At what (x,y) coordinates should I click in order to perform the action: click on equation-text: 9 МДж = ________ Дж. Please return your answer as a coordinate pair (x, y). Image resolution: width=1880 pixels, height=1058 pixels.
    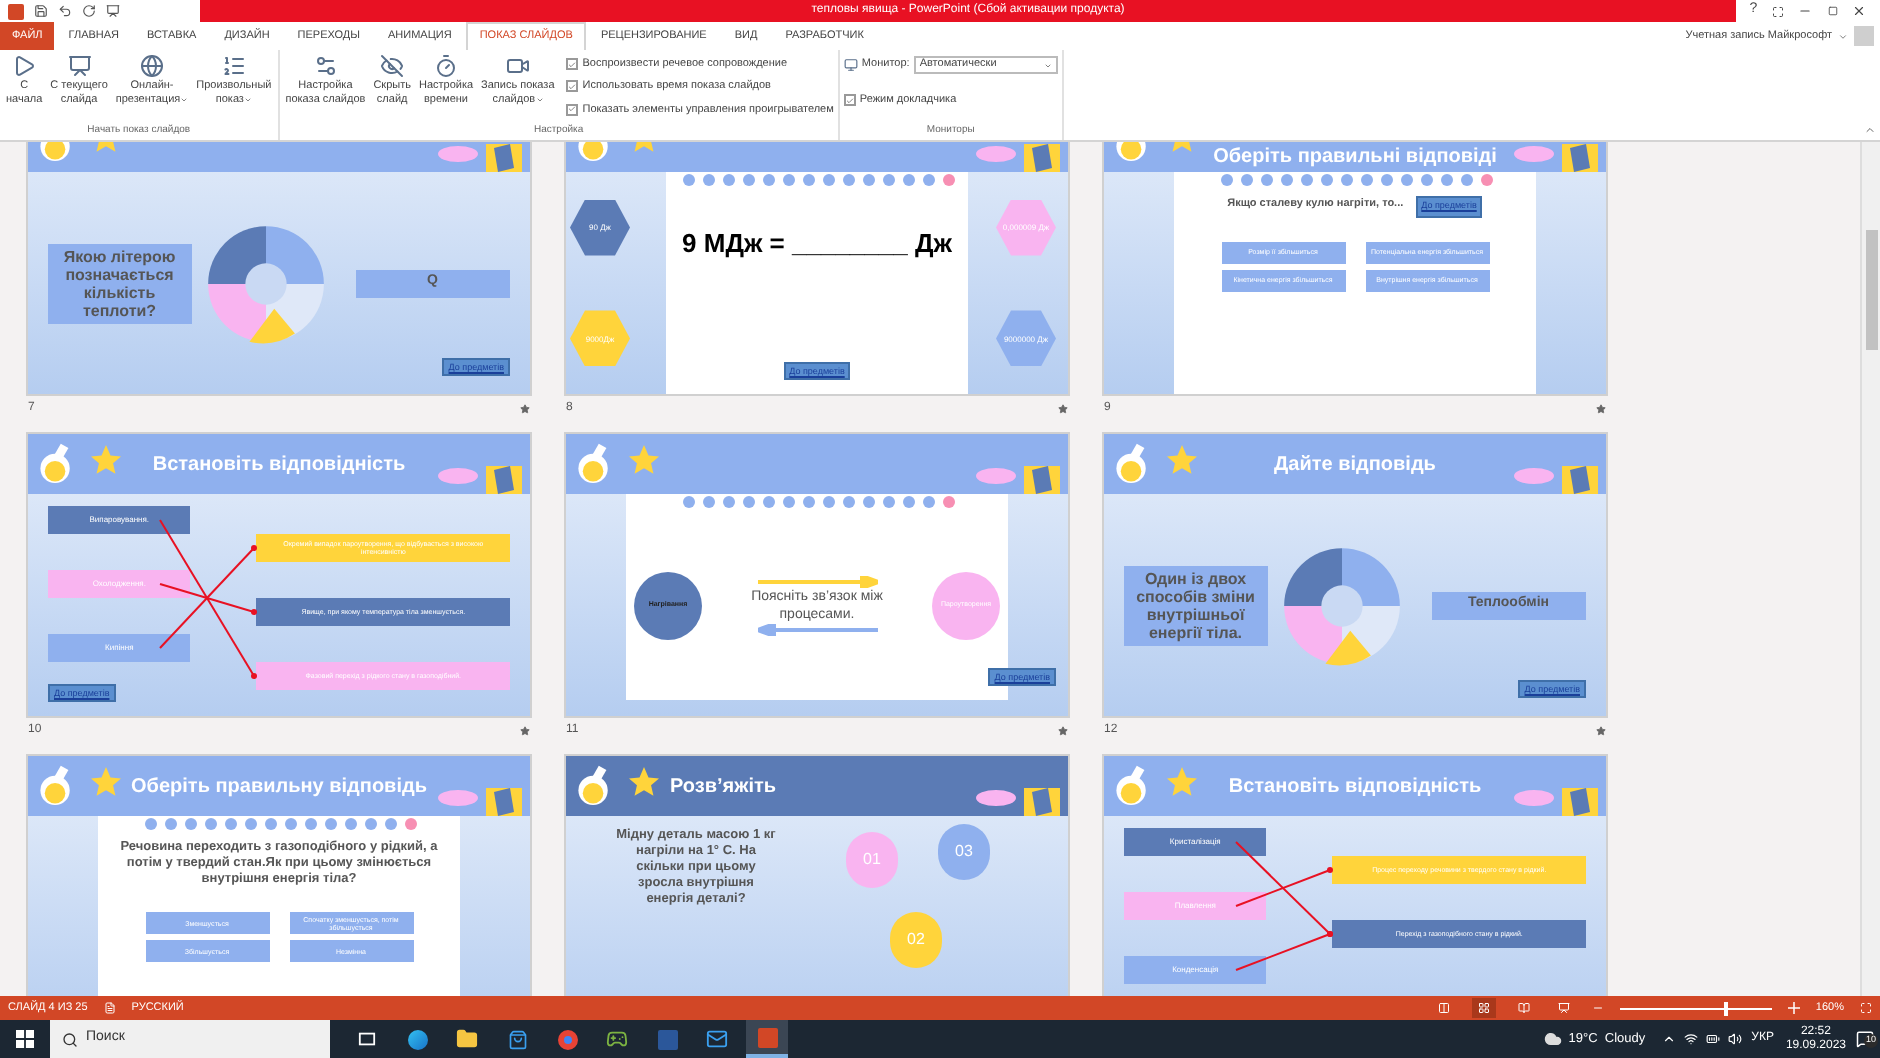
    Looking at the image, I should click on (817, 244).